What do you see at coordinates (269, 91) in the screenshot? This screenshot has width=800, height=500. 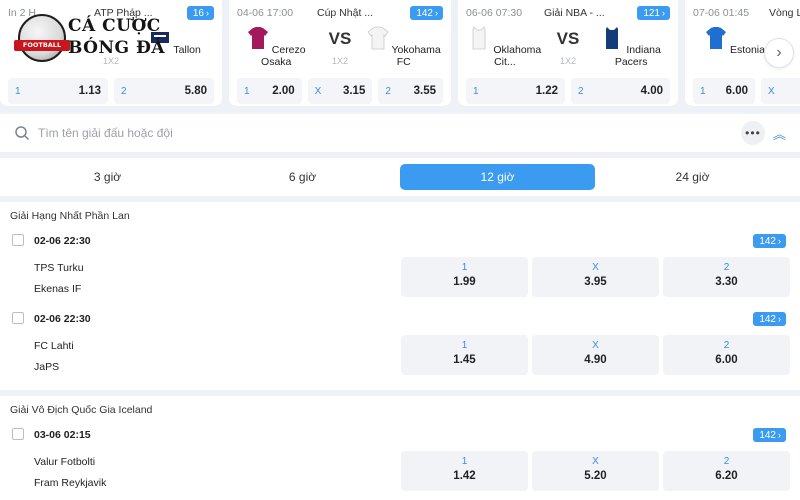 I see `odds-button-1: 1 2.00` at bounding box center [269, 91].